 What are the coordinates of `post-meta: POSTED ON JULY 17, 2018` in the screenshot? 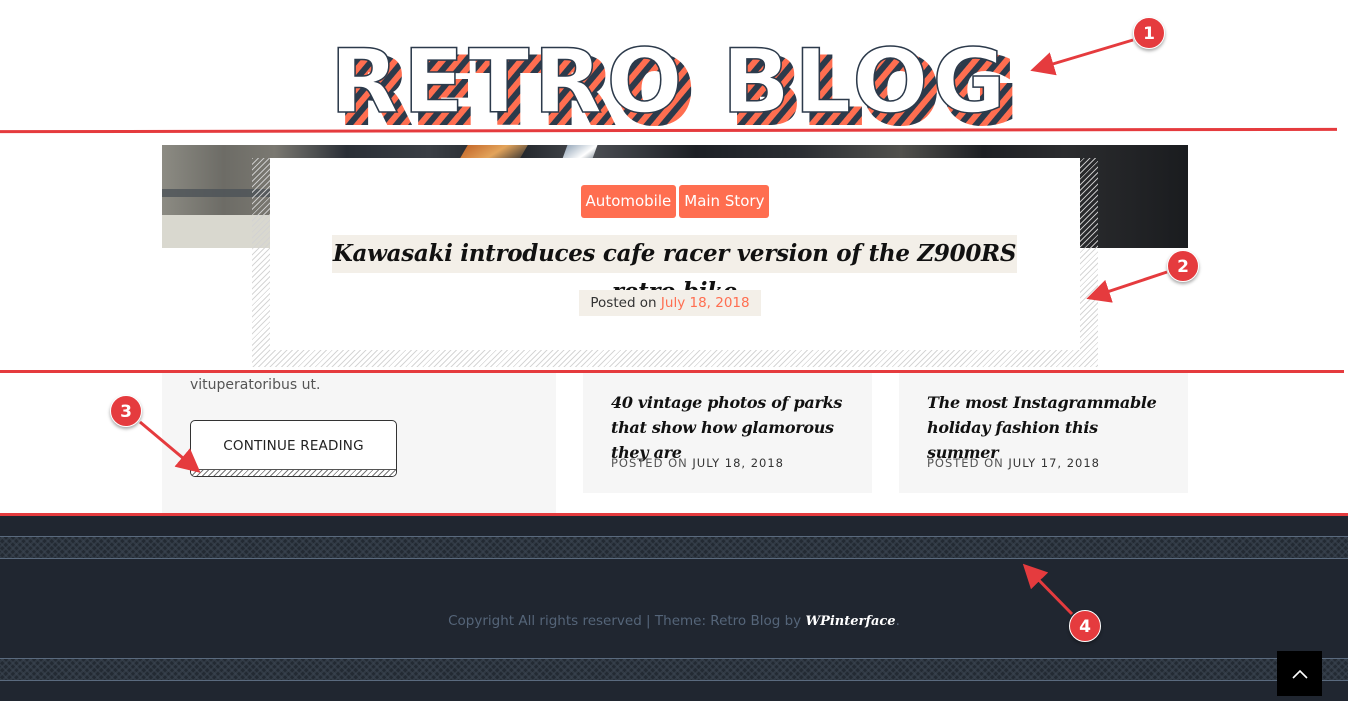 It's located at (1013, 463).